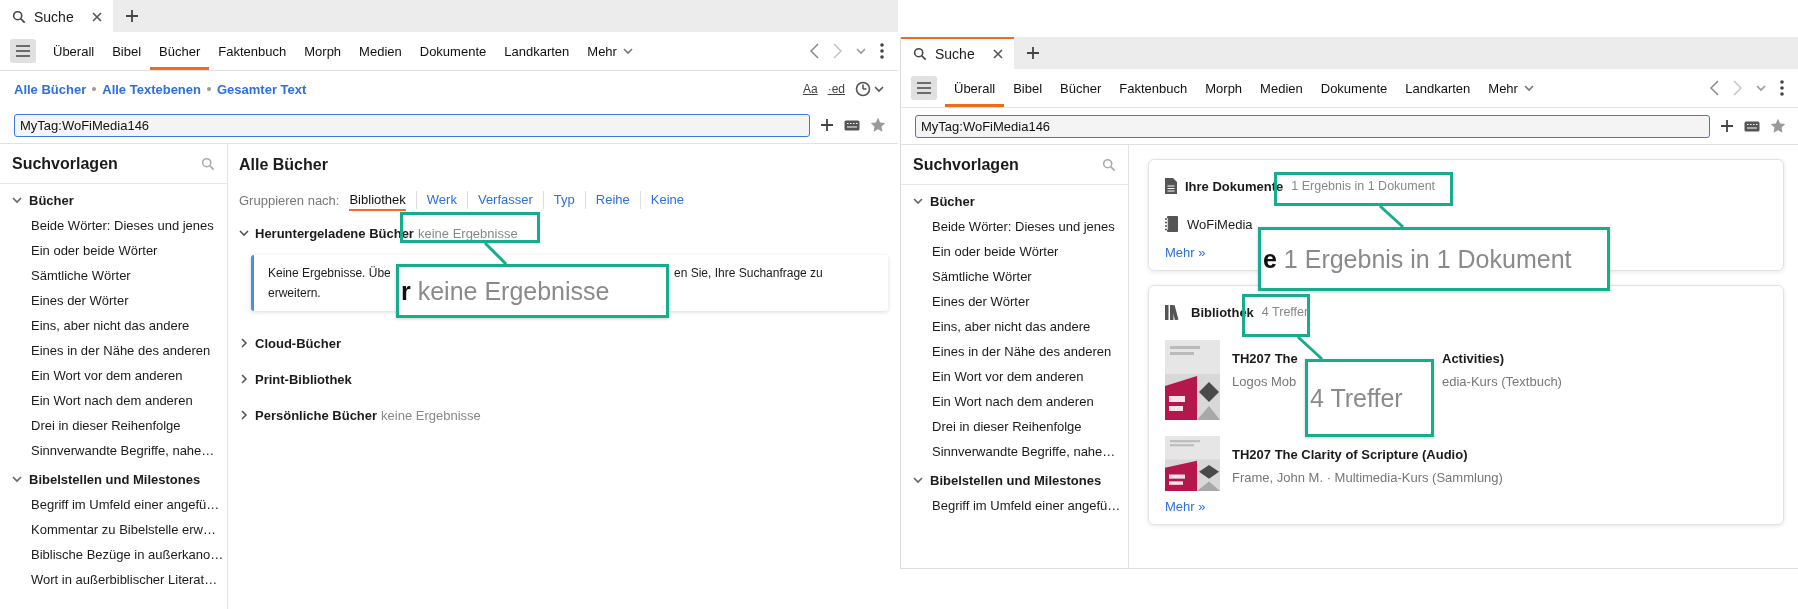 The width and height of the screenshot is (1798, 609). I want to click on clock-icon, so click(863, 89).